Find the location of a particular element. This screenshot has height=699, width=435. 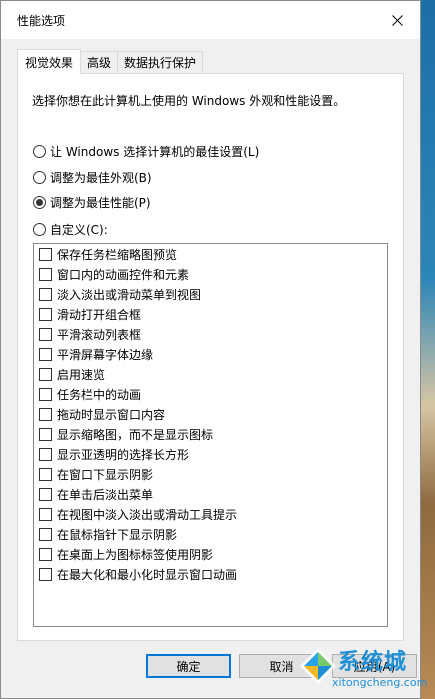

option-label: 平滑滚动列表框 is located at coordinates (99, 334).